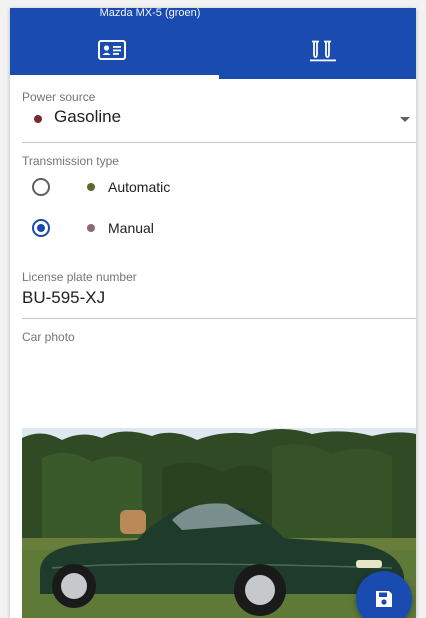  What do you see at coordinates (139, 187) in the screenshot?
I see `automatic-label: Automatic` at bounding box center [139, 187].